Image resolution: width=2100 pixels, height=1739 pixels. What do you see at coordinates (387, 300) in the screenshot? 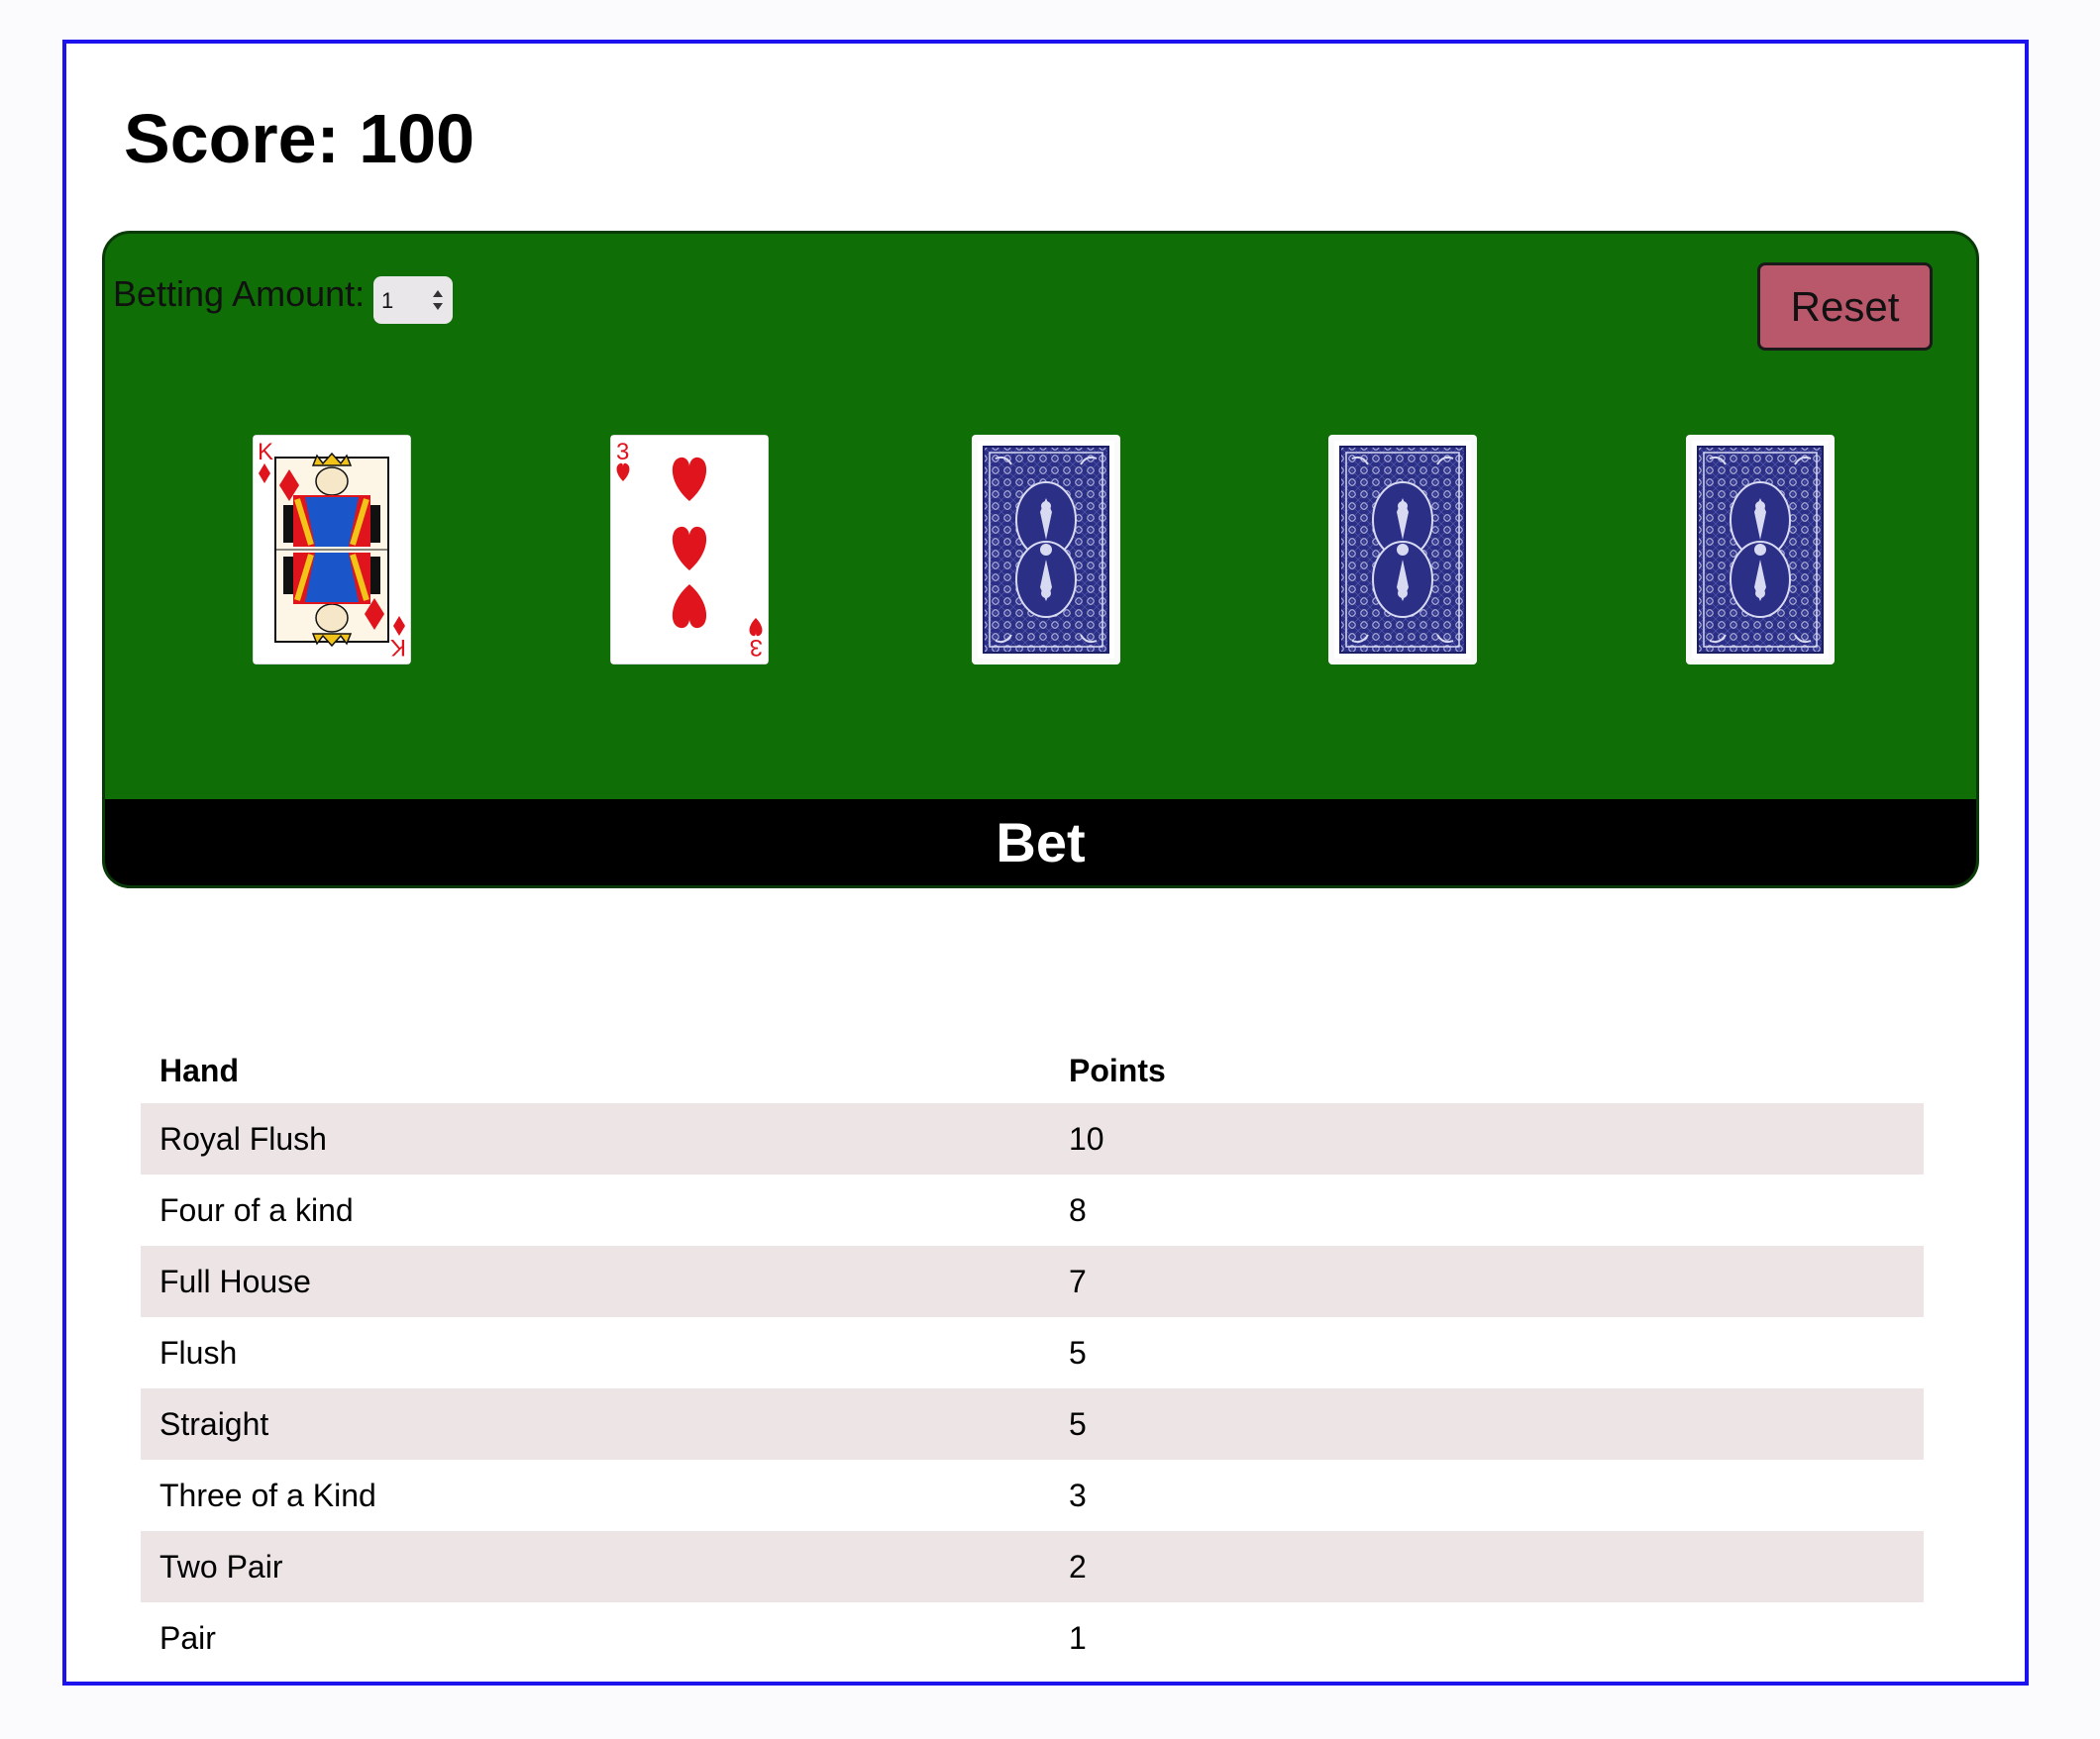
I see `betting-amount-value: 1` at bounding box center [387, 300].